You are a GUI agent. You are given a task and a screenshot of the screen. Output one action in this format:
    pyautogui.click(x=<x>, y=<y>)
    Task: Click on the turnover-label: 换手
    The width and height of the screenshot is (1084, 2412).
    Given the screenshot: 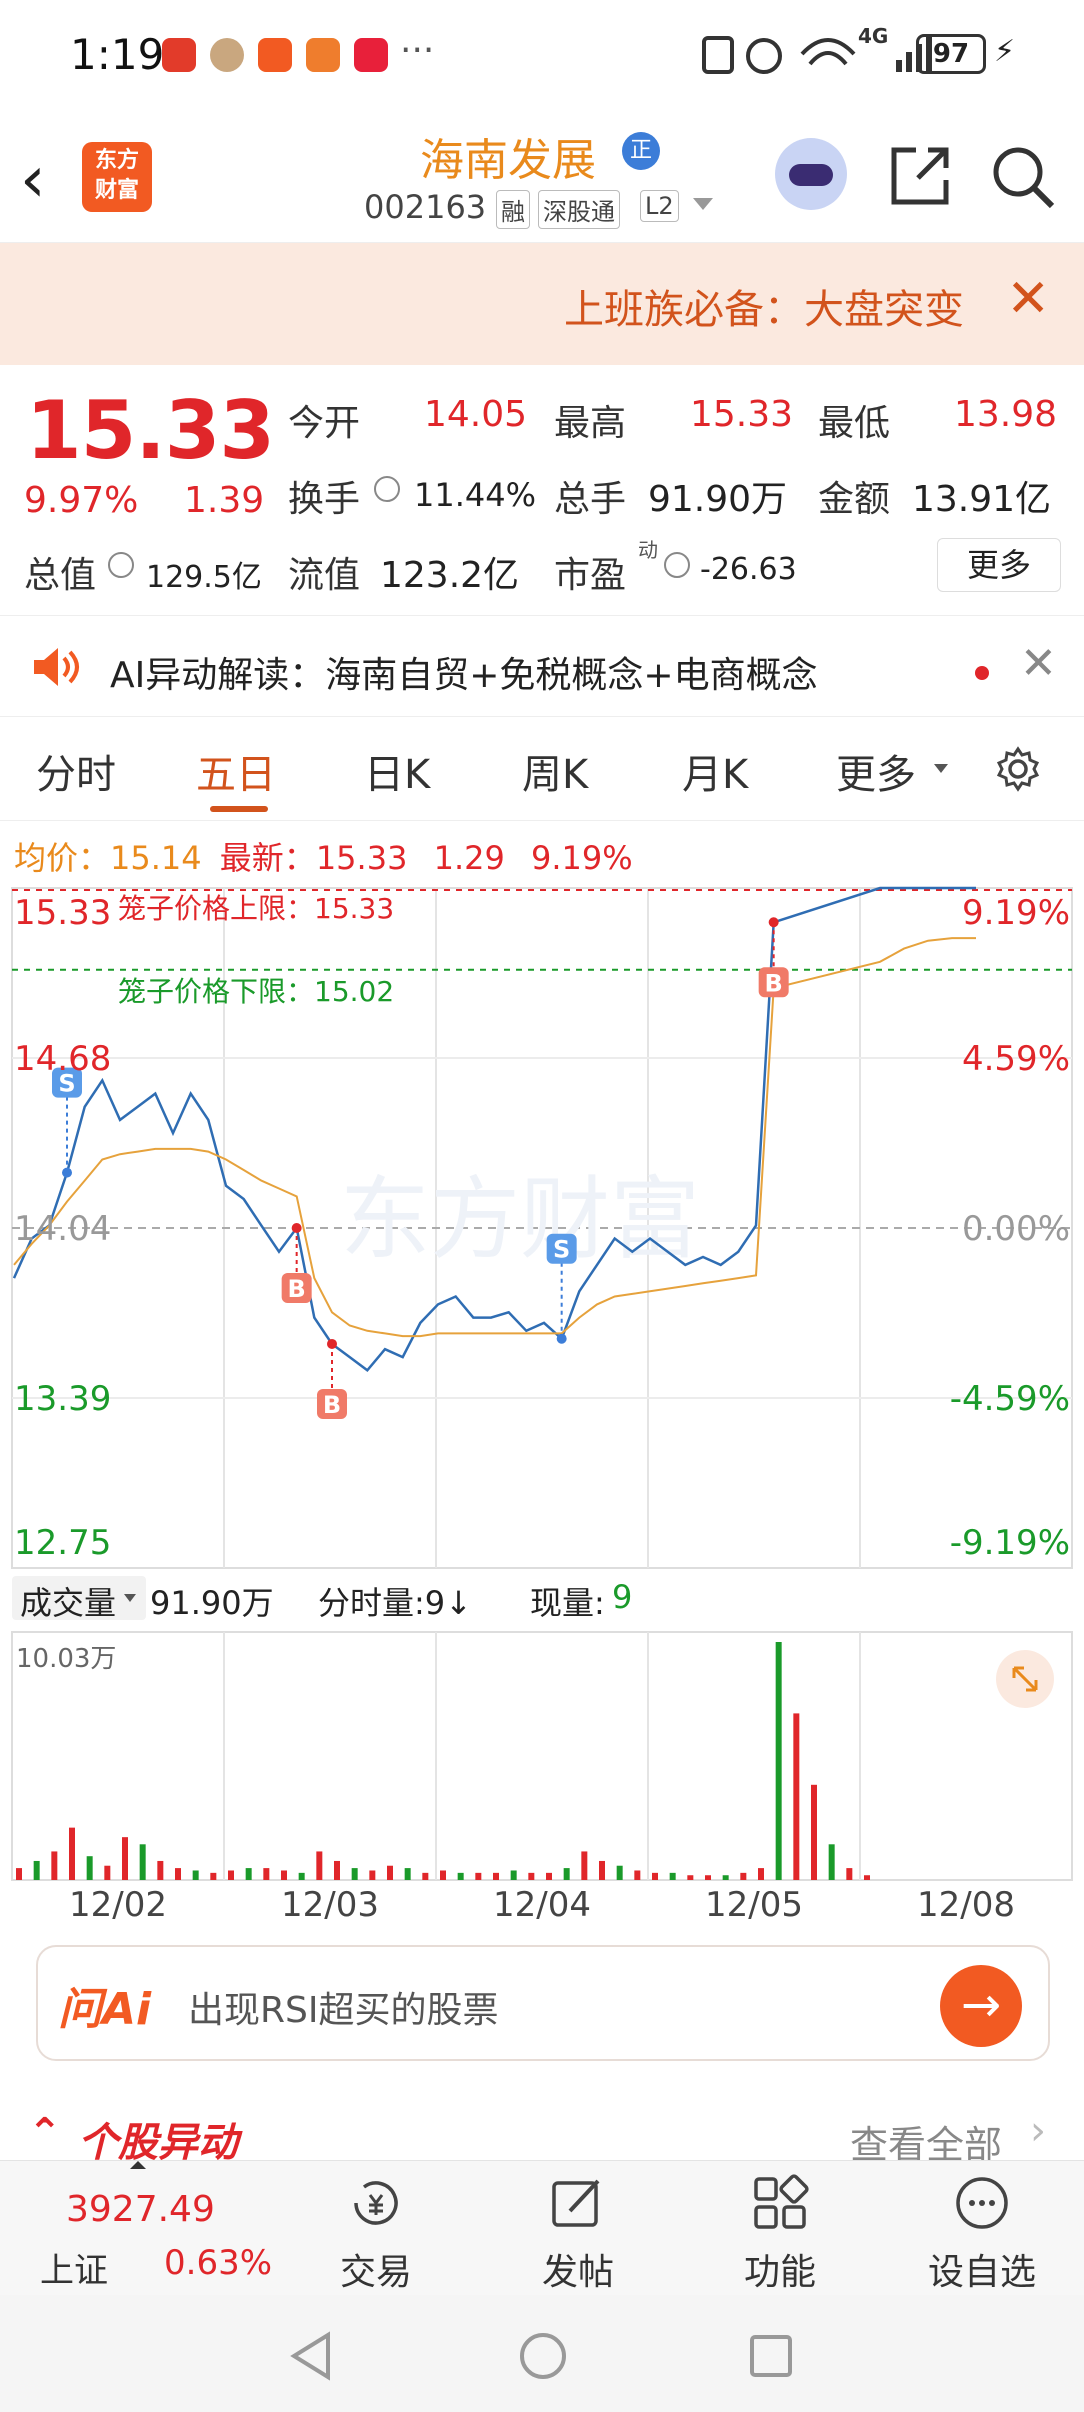 What is the action you would take?
    pyautogui.click(x=324, y=499)
    